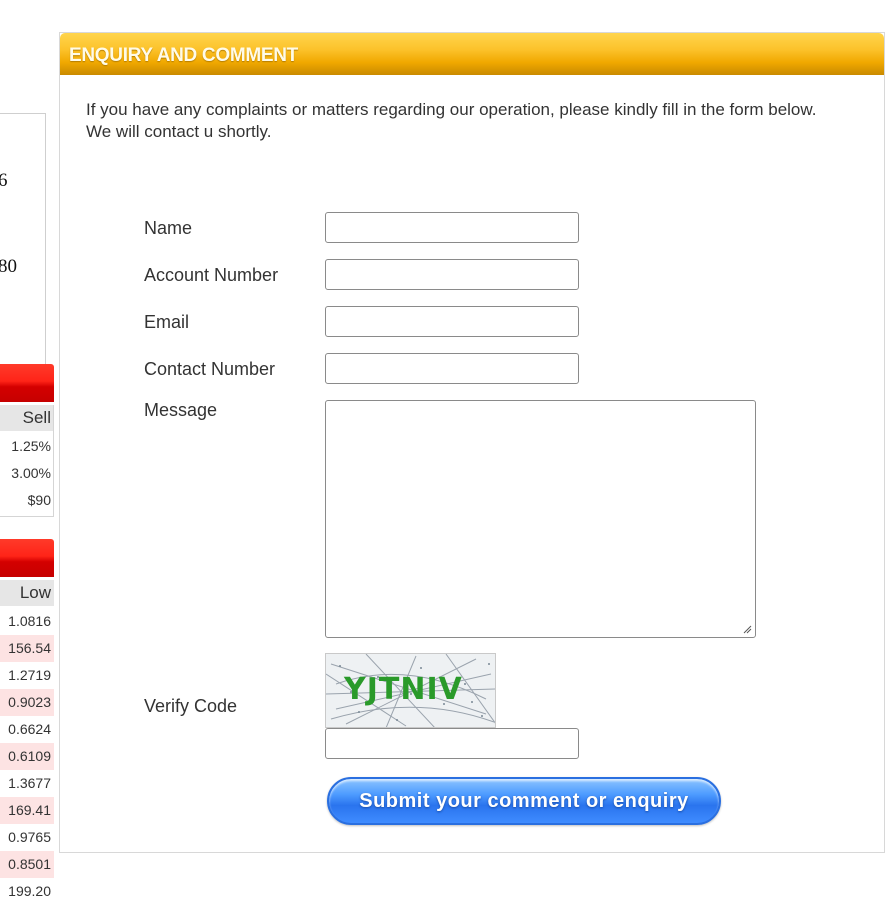 This screenshot has width=892, height=905. What do you see at coordinates (168, 228) in the screenshot?
I see `name-label: Name` at bounding box center [168, 228].